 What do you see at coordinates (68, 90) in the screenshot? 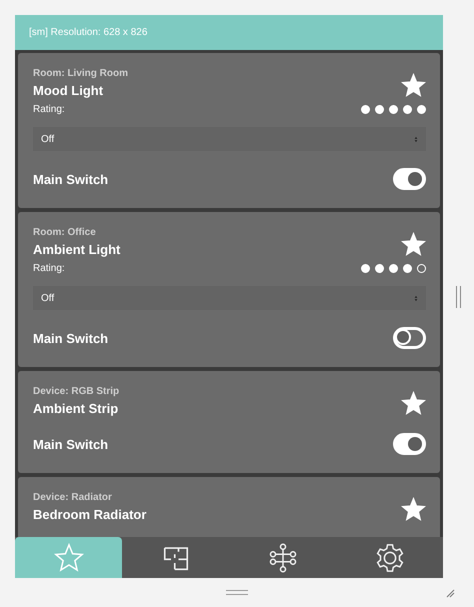
I see `card-title: Mood Light` at bounding box center [68, 90].